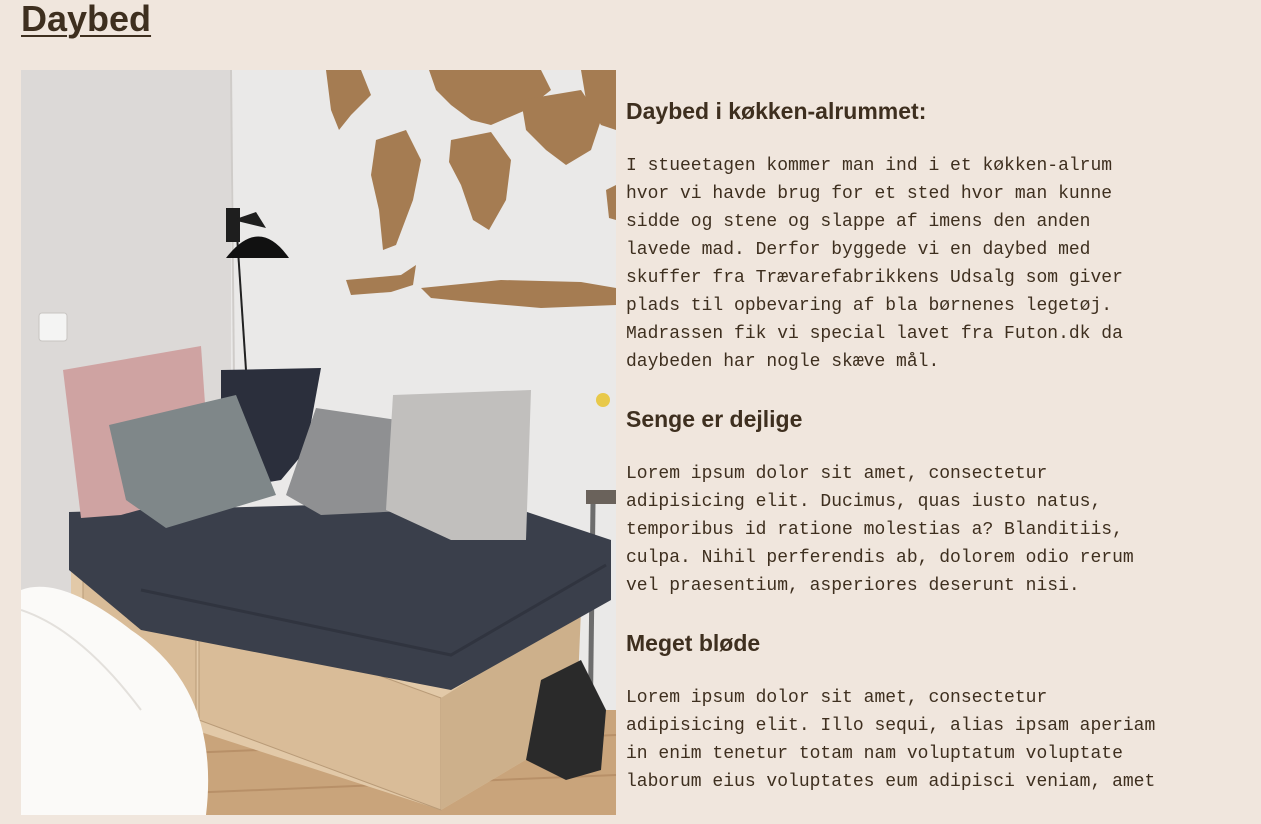 This screenshot has width=1261, height=824. I want to click on section-heading-kitchen: Daybed i køkken-alrummet:, so click(776, 111).